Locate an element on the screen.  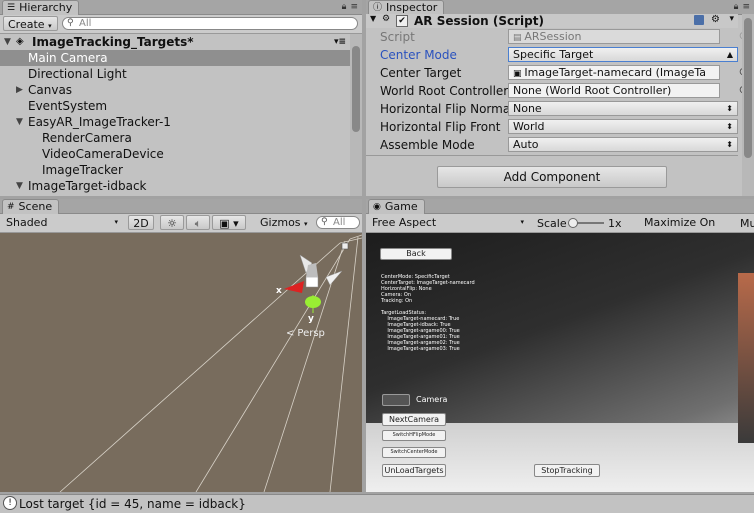
toggle-2d-button: 2D is located at coordinates (141, 222).